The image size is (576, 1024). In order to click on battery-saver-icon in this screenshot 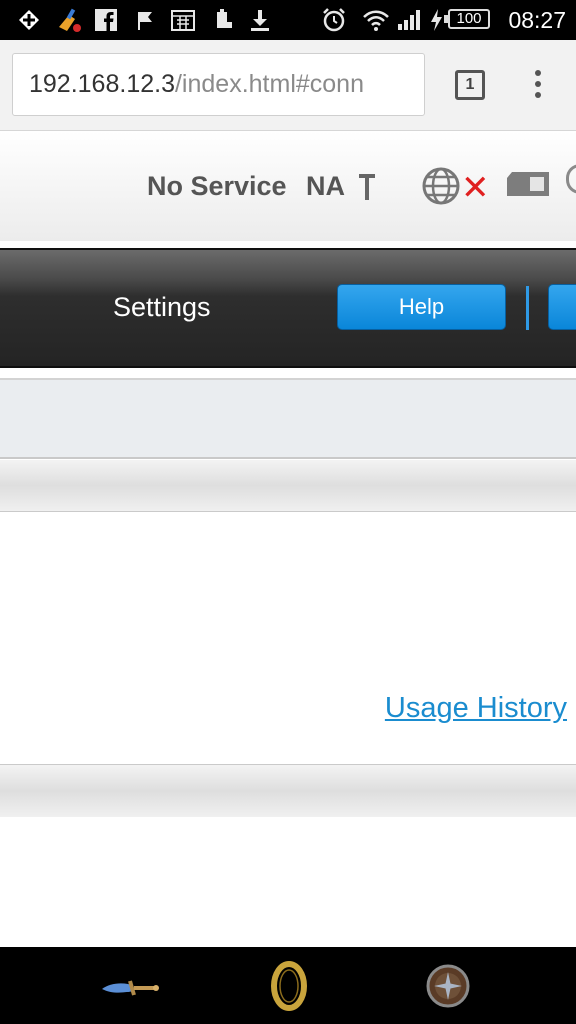, I will do `click(223, 20)`.